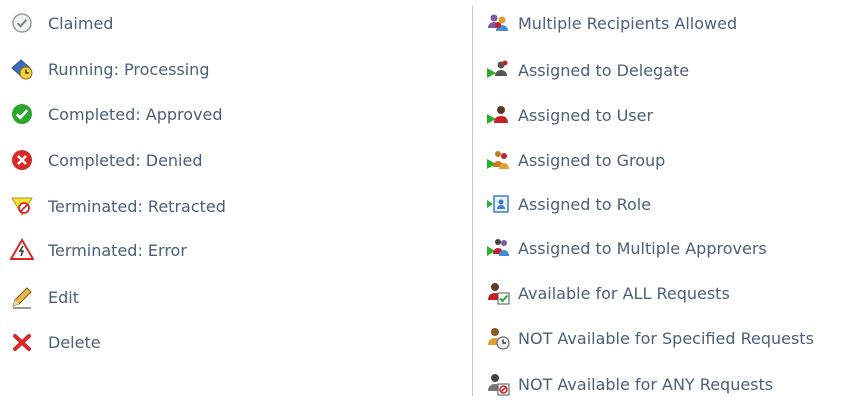 This screenshot has width=868, height=404. What do you see at coordinates (22, 114) in the screenshot?
I see `approved-check-icon` at bounding box center [22, 114].